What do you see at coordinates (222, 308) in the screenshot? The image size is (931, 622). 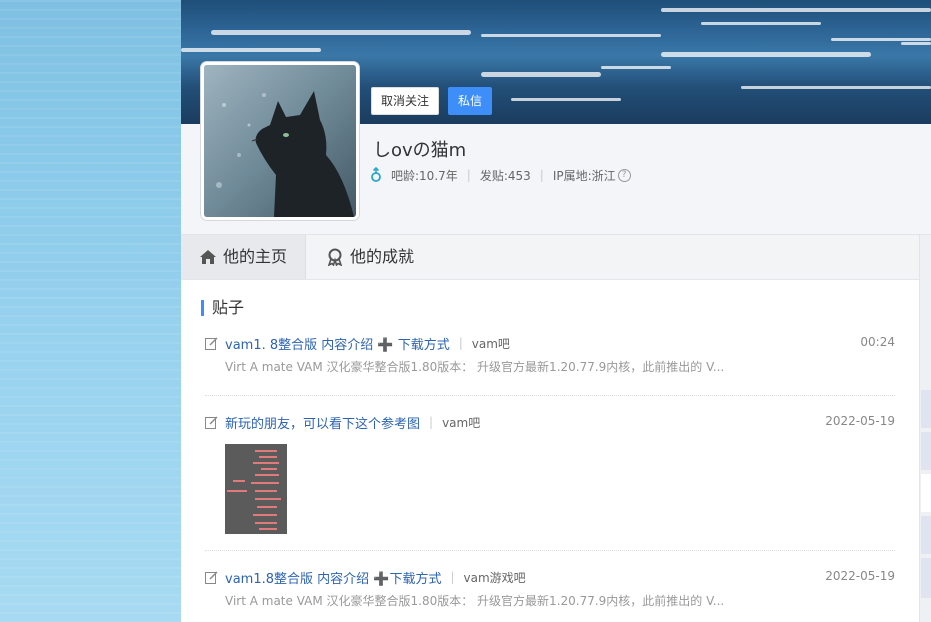 I see `section-title-posts: 贴子` at bounding box center [222, 308].